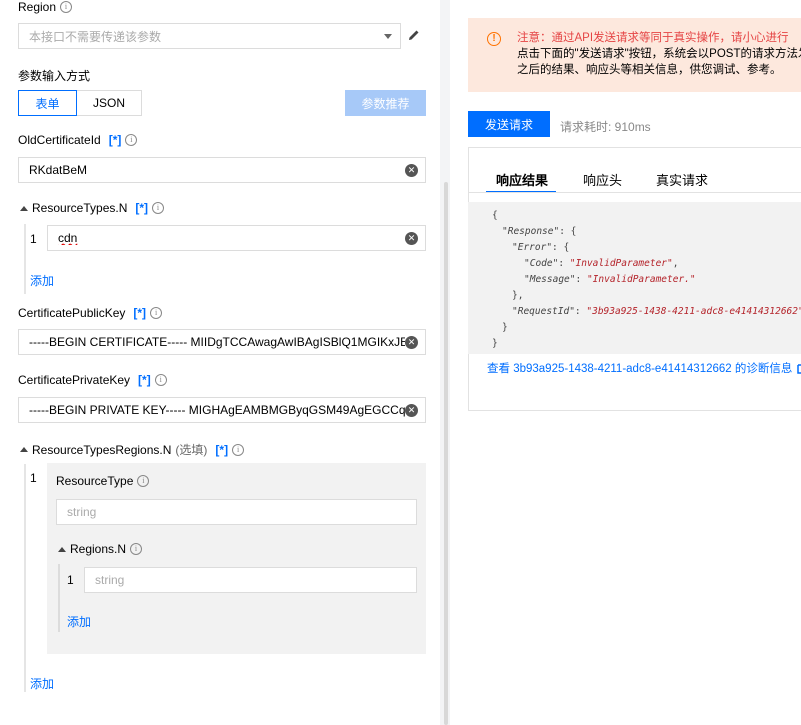 The width and height of the screenshot is (801, 725). Describe the element at coordinates (109, 103) in the screenshot. I see `tab-json: JSON` at that location.